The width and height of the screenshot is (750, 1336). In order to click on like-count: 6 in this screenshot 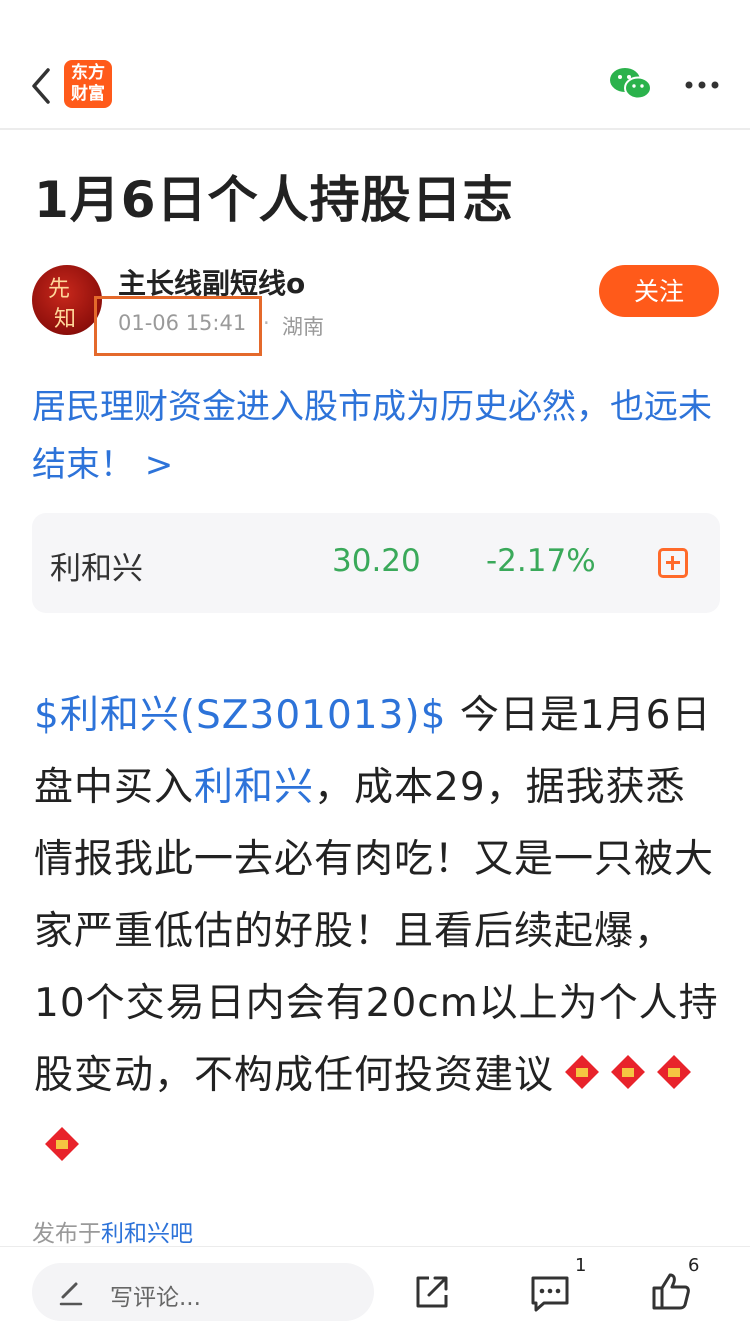, I will do `click(694, 1265)`.